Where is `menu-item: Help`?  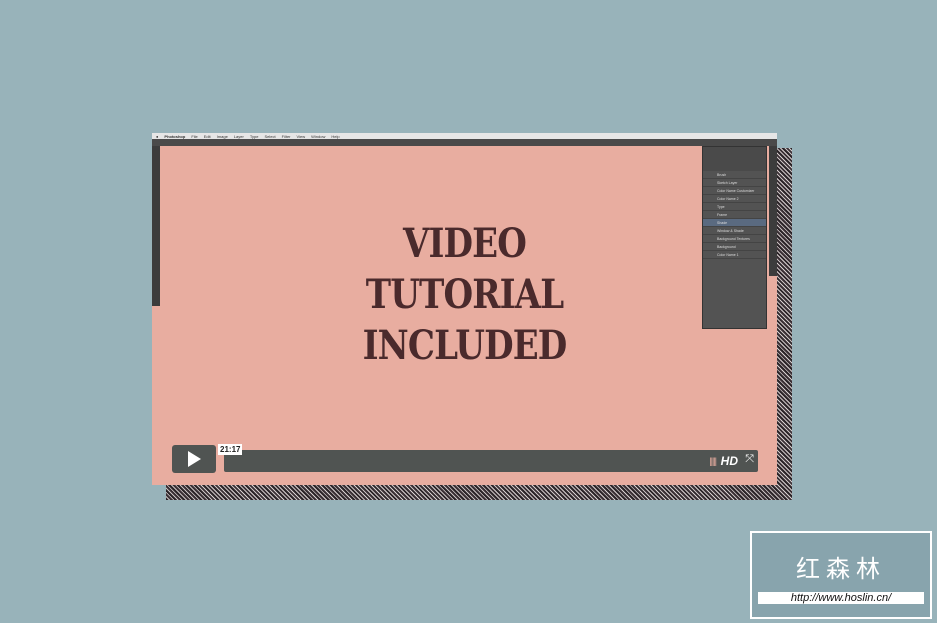 menu-item: Help is located at coordinates (335, 136).